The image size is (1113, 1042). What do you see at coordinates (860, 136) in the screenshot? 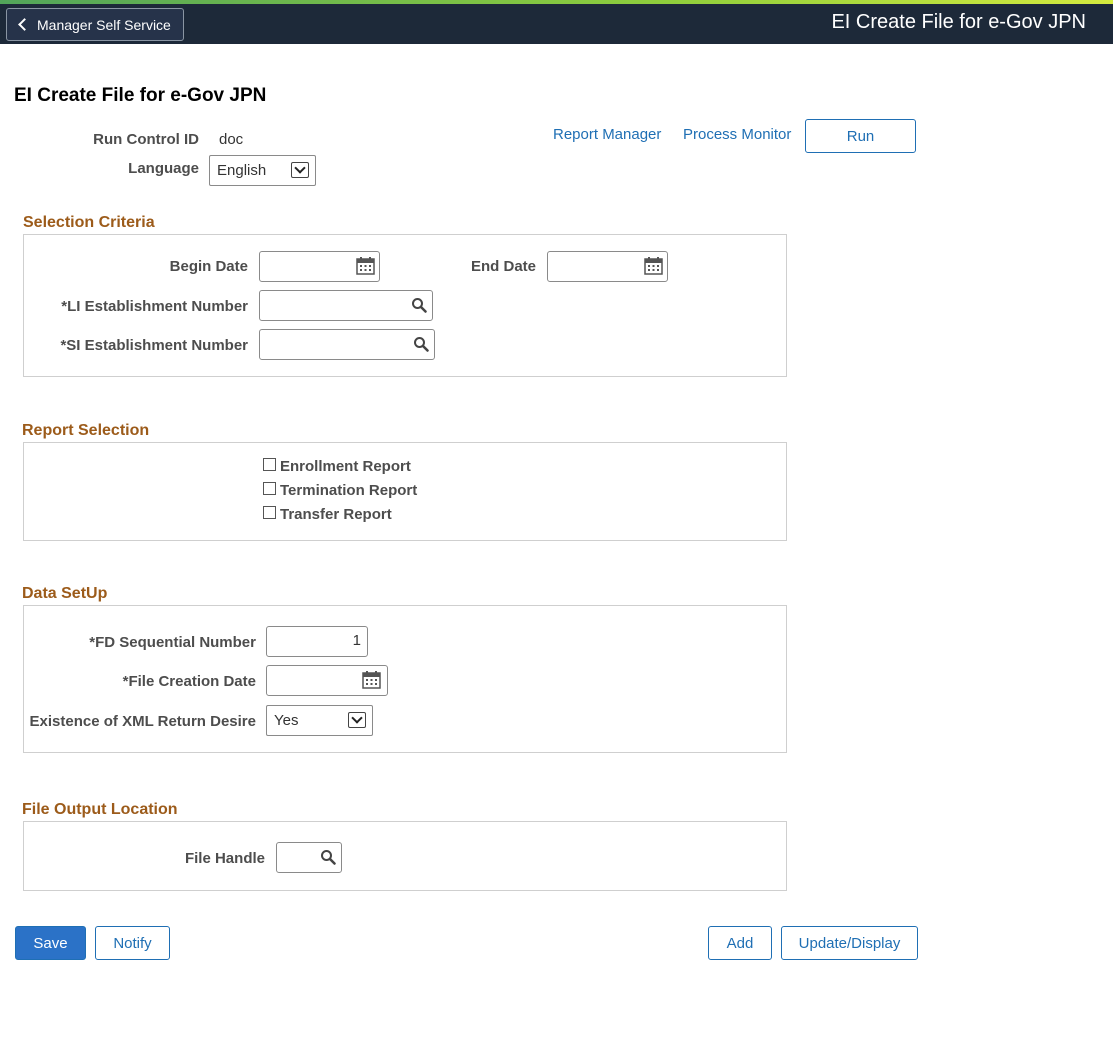
I see `run-button: Run` at bounding box center [860, 136].